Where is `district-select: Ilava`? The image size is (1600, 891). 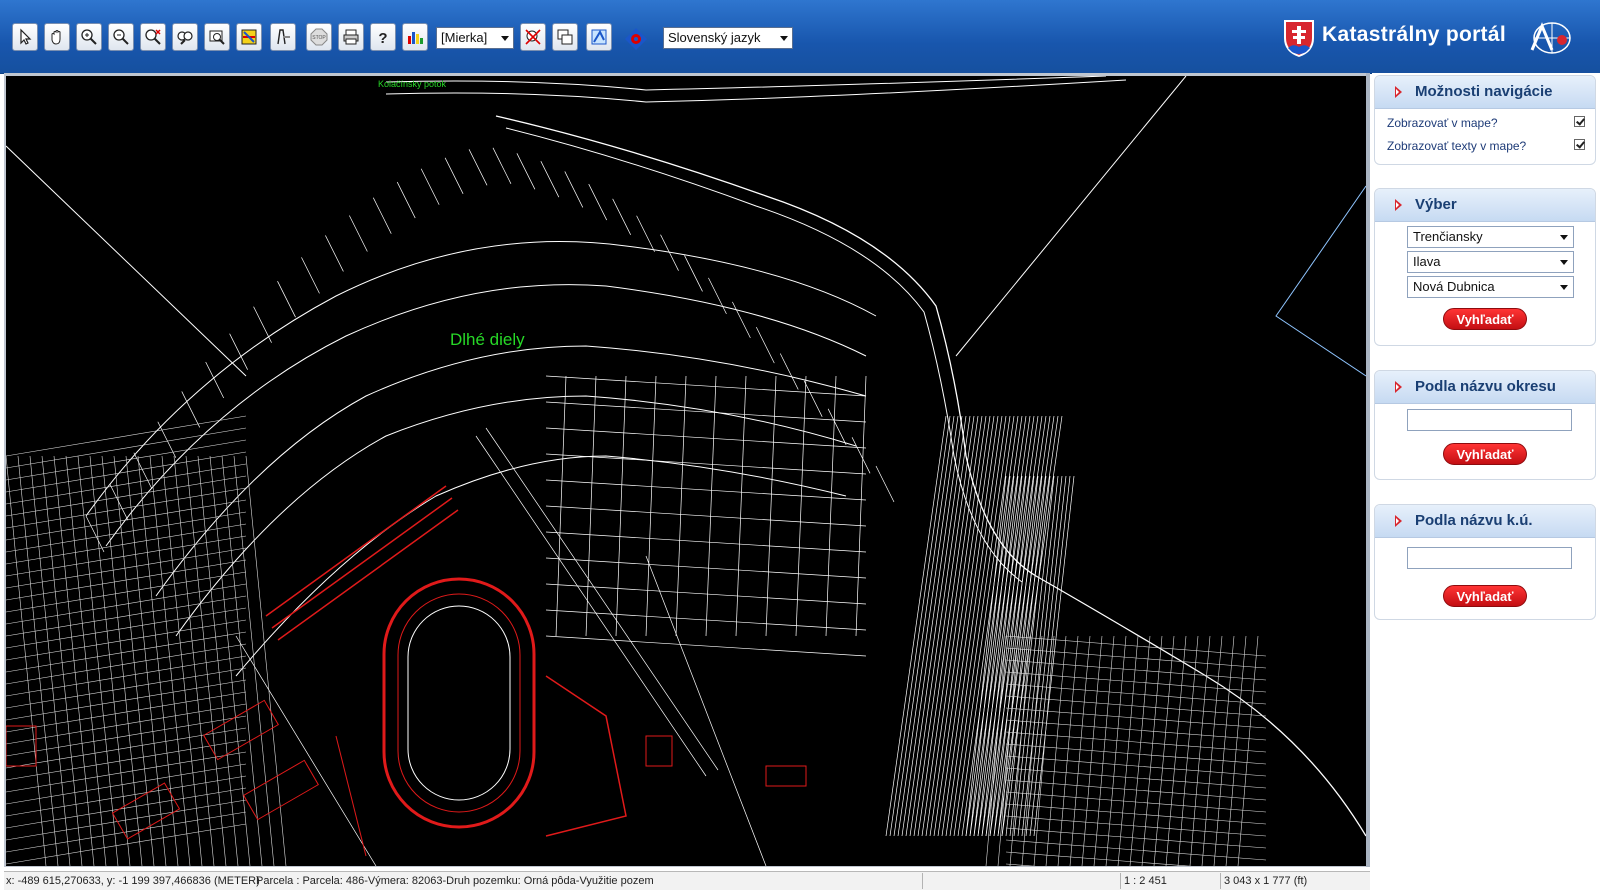
district-select: Ilava is located at coordinates (1490, 262).